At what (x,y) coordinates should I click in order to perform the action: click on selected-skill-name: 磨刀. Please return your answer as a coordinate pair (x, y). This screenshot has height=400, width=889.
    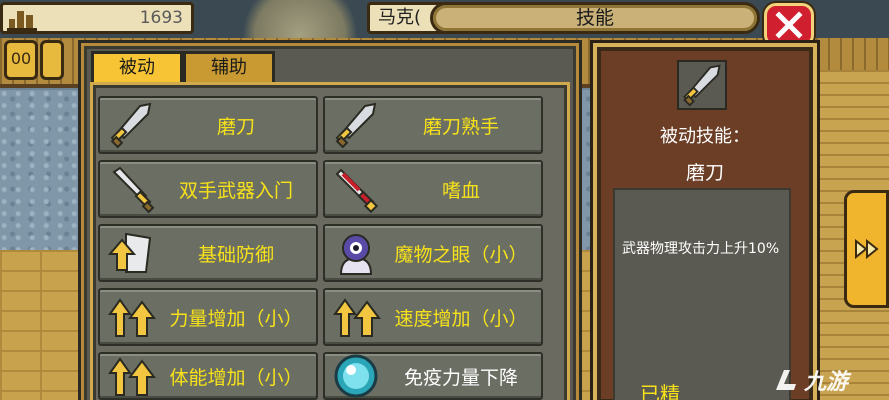
    Looking at the image, I should click on (704, 173).